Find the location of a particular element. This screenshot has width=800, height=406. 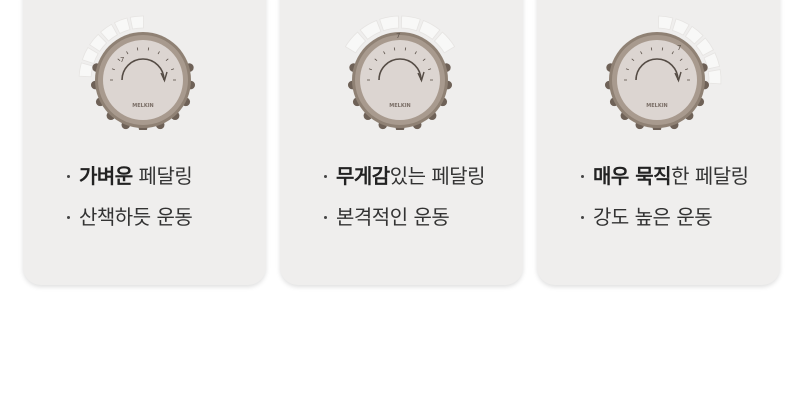

feature-emphasis: 무게감 is located at coordinates (363, 176).